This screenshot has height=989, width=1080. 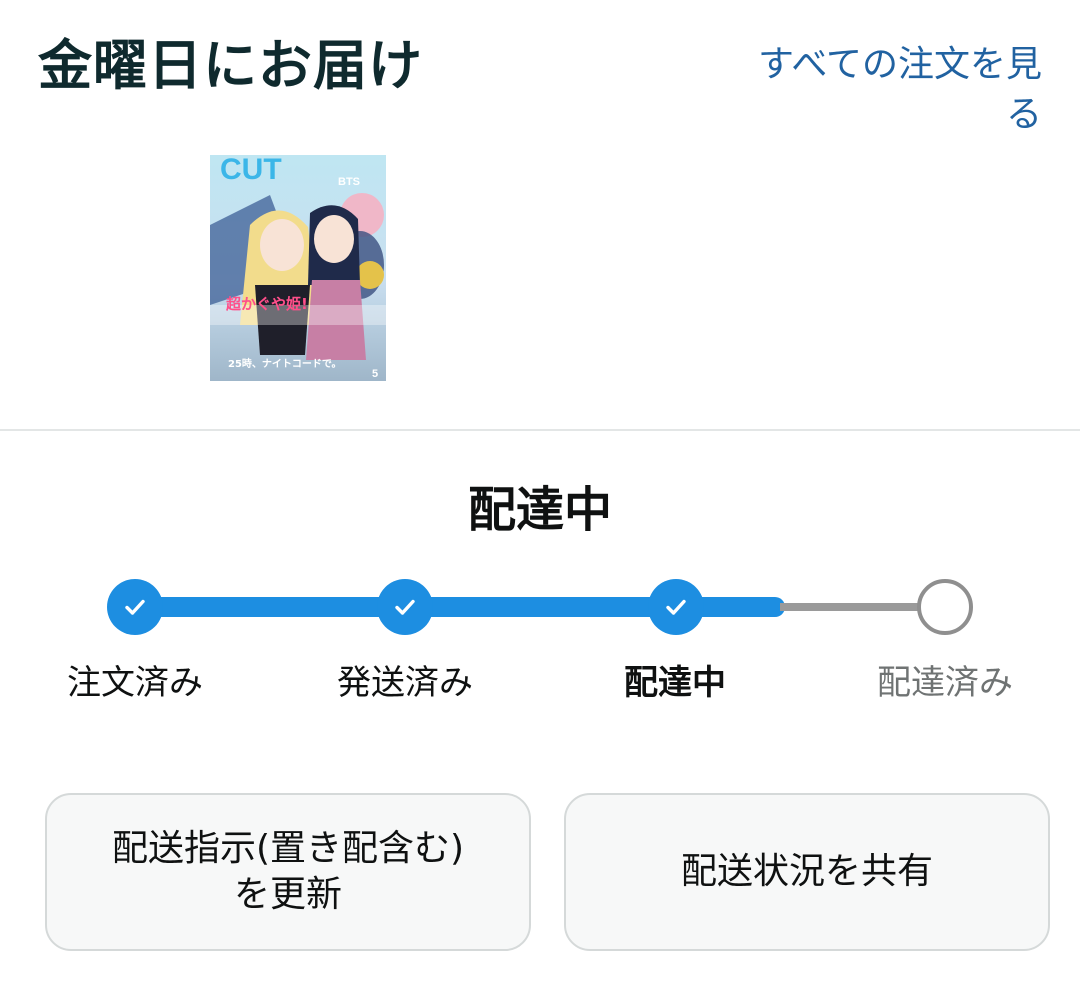 I want to click on step-label-delivered: 配達済み, so click(x=945, y=683).